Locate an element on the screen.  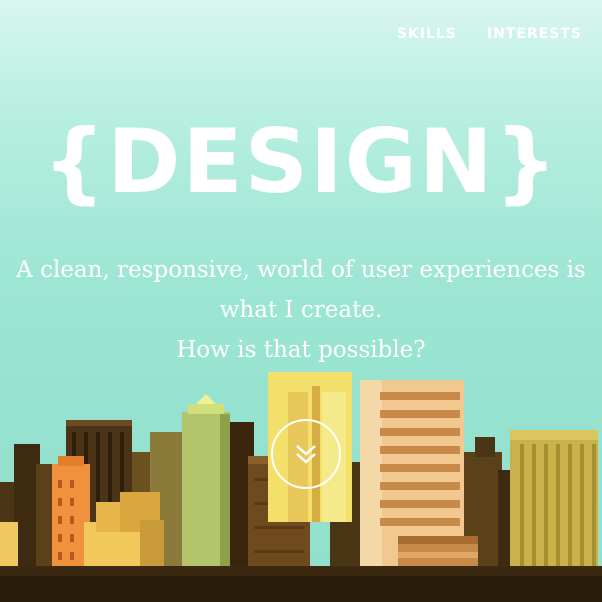
hero-title: {DESIGN} is located at coordinates (301, 161).